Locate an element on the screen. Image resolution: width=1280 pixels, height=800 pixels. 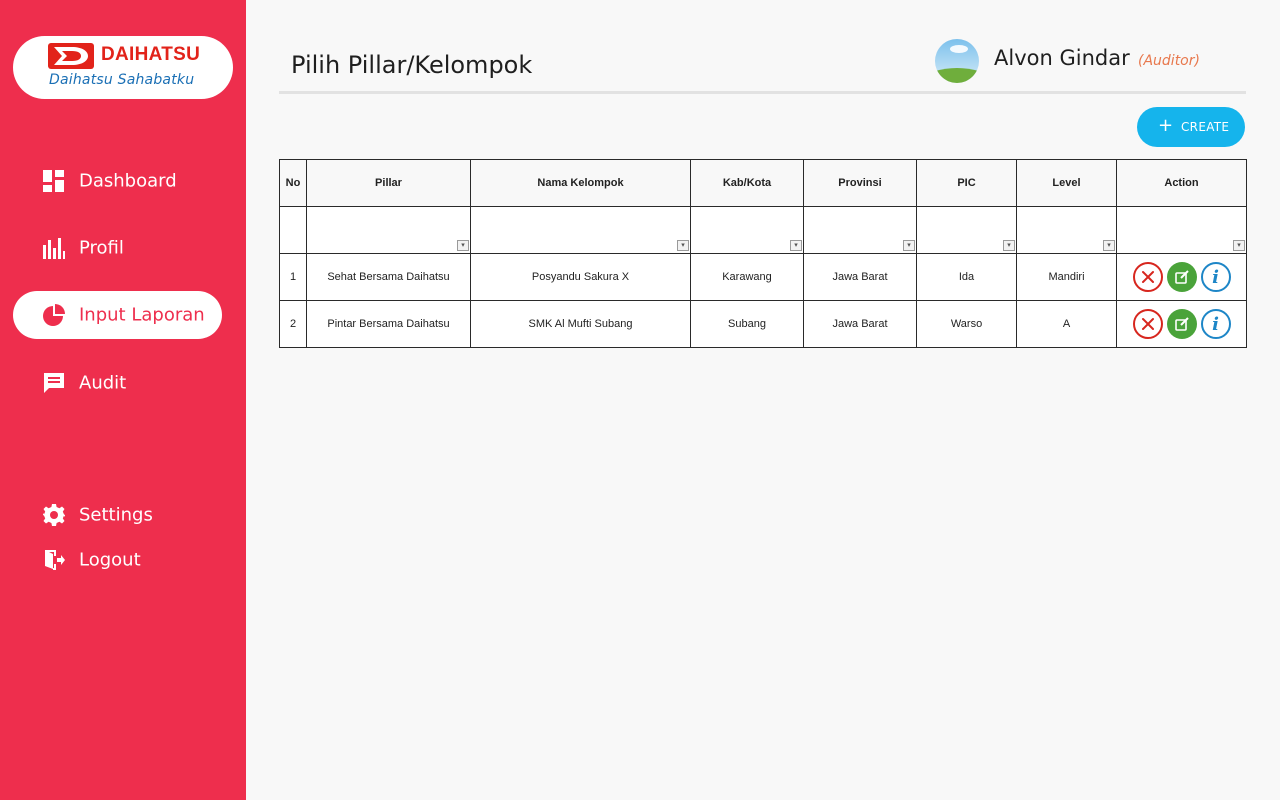
sidebar-item-label: Dashboard is located at coordinates (128, 181).